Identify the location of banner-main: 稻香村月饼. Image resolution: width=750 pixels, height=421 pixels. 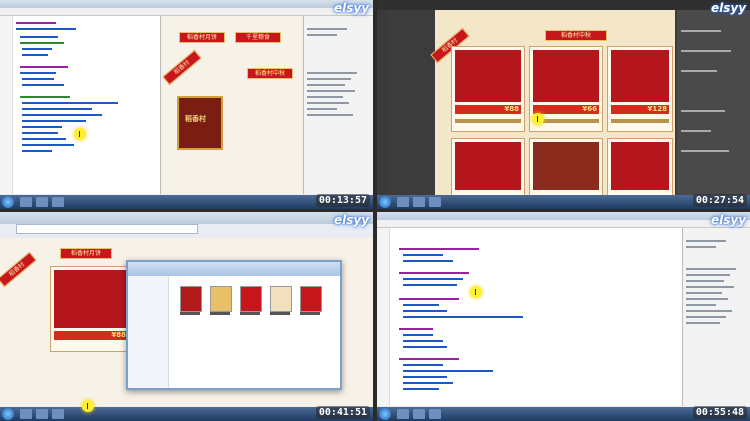
(202, 37).